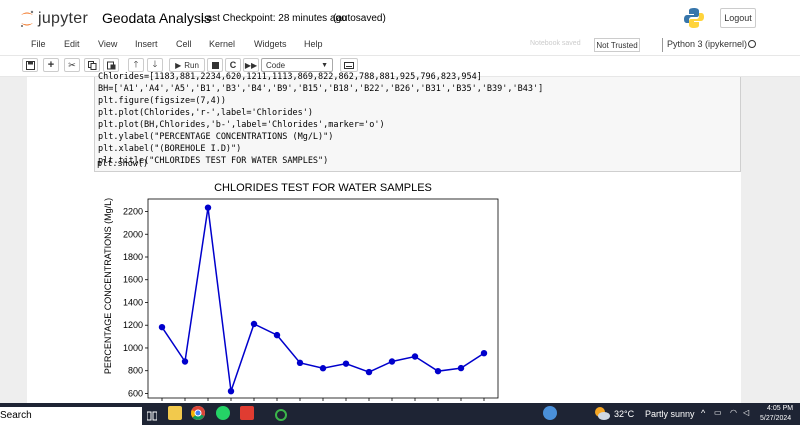 This screenshot has width=800, height=426. What do you see at coordinates (133, 325) in the screenshot?
I see `y-tick-label: 1200` at bounding box center [133, 325].